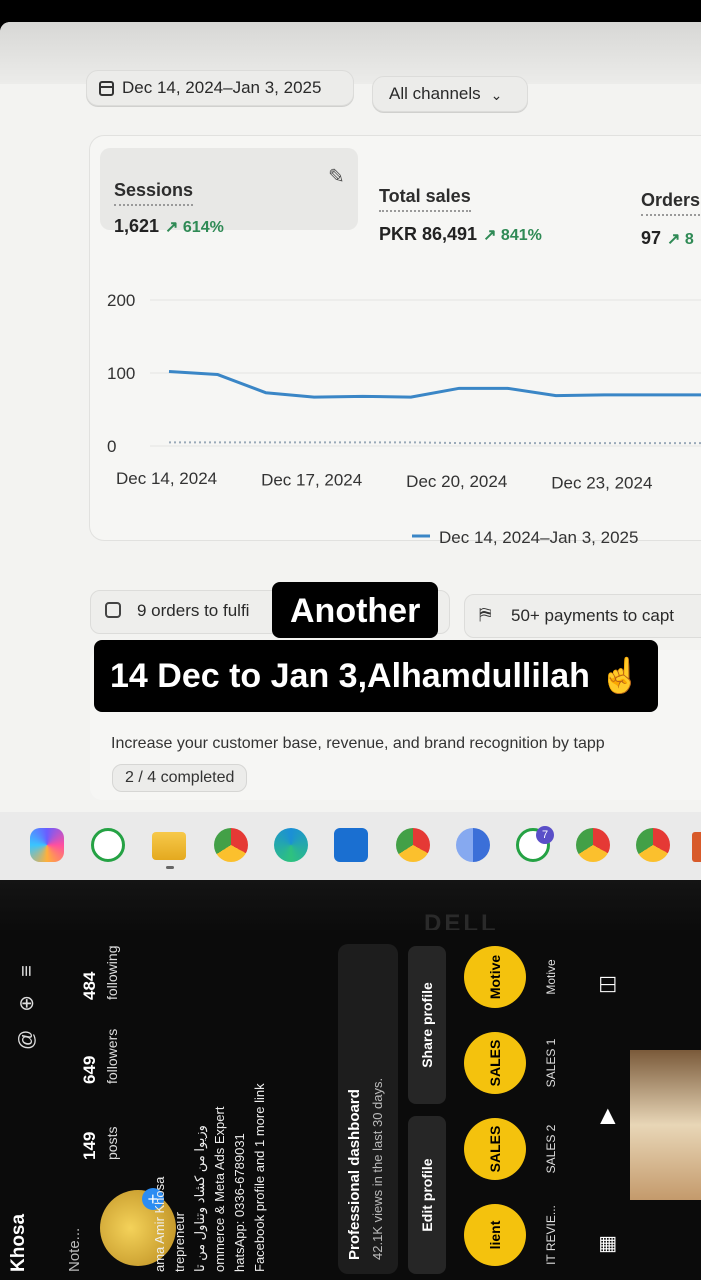  What do you see at coordinates (179, 1242) in the screenshot?
I see `bio-line: trepreneur` at bounding box center [179, 1242].